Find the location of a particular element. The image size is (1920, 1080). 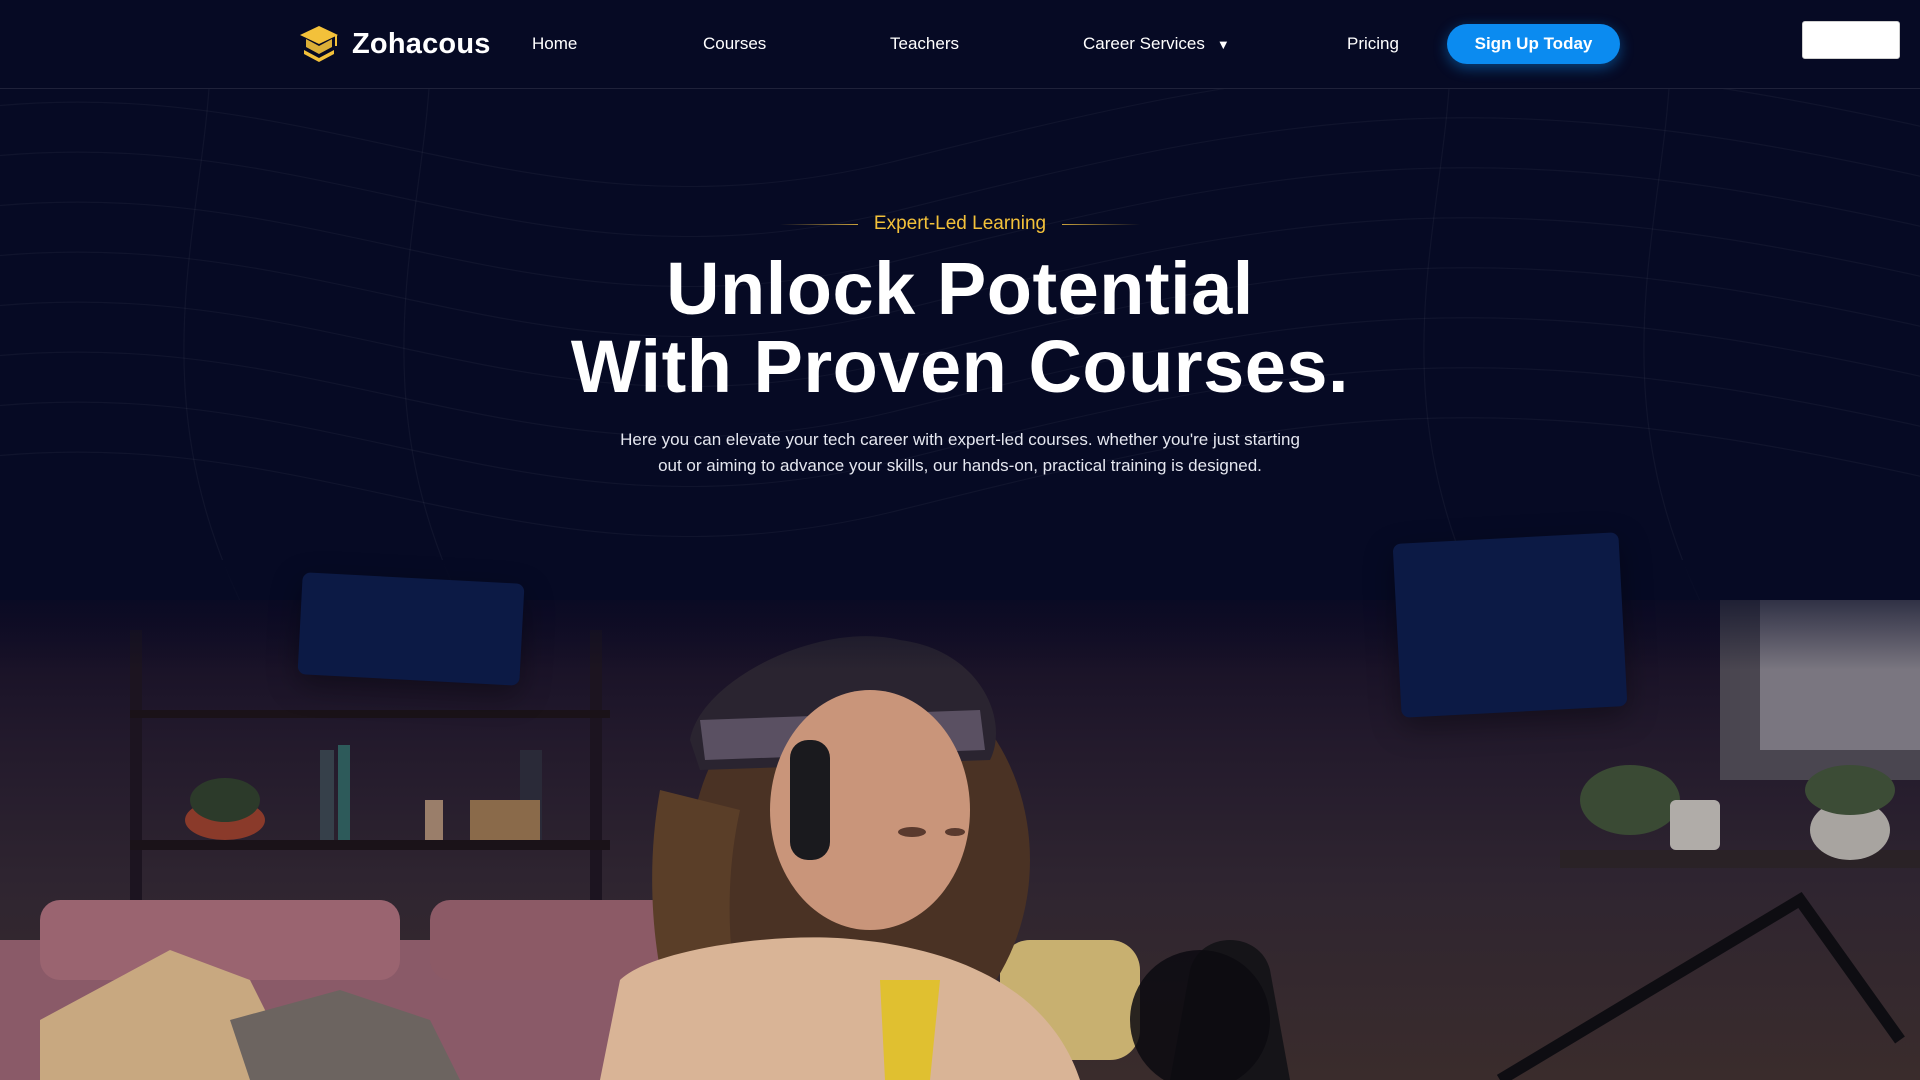

headline-line-1: Unlock Potential is located at coordinates (960, 288).